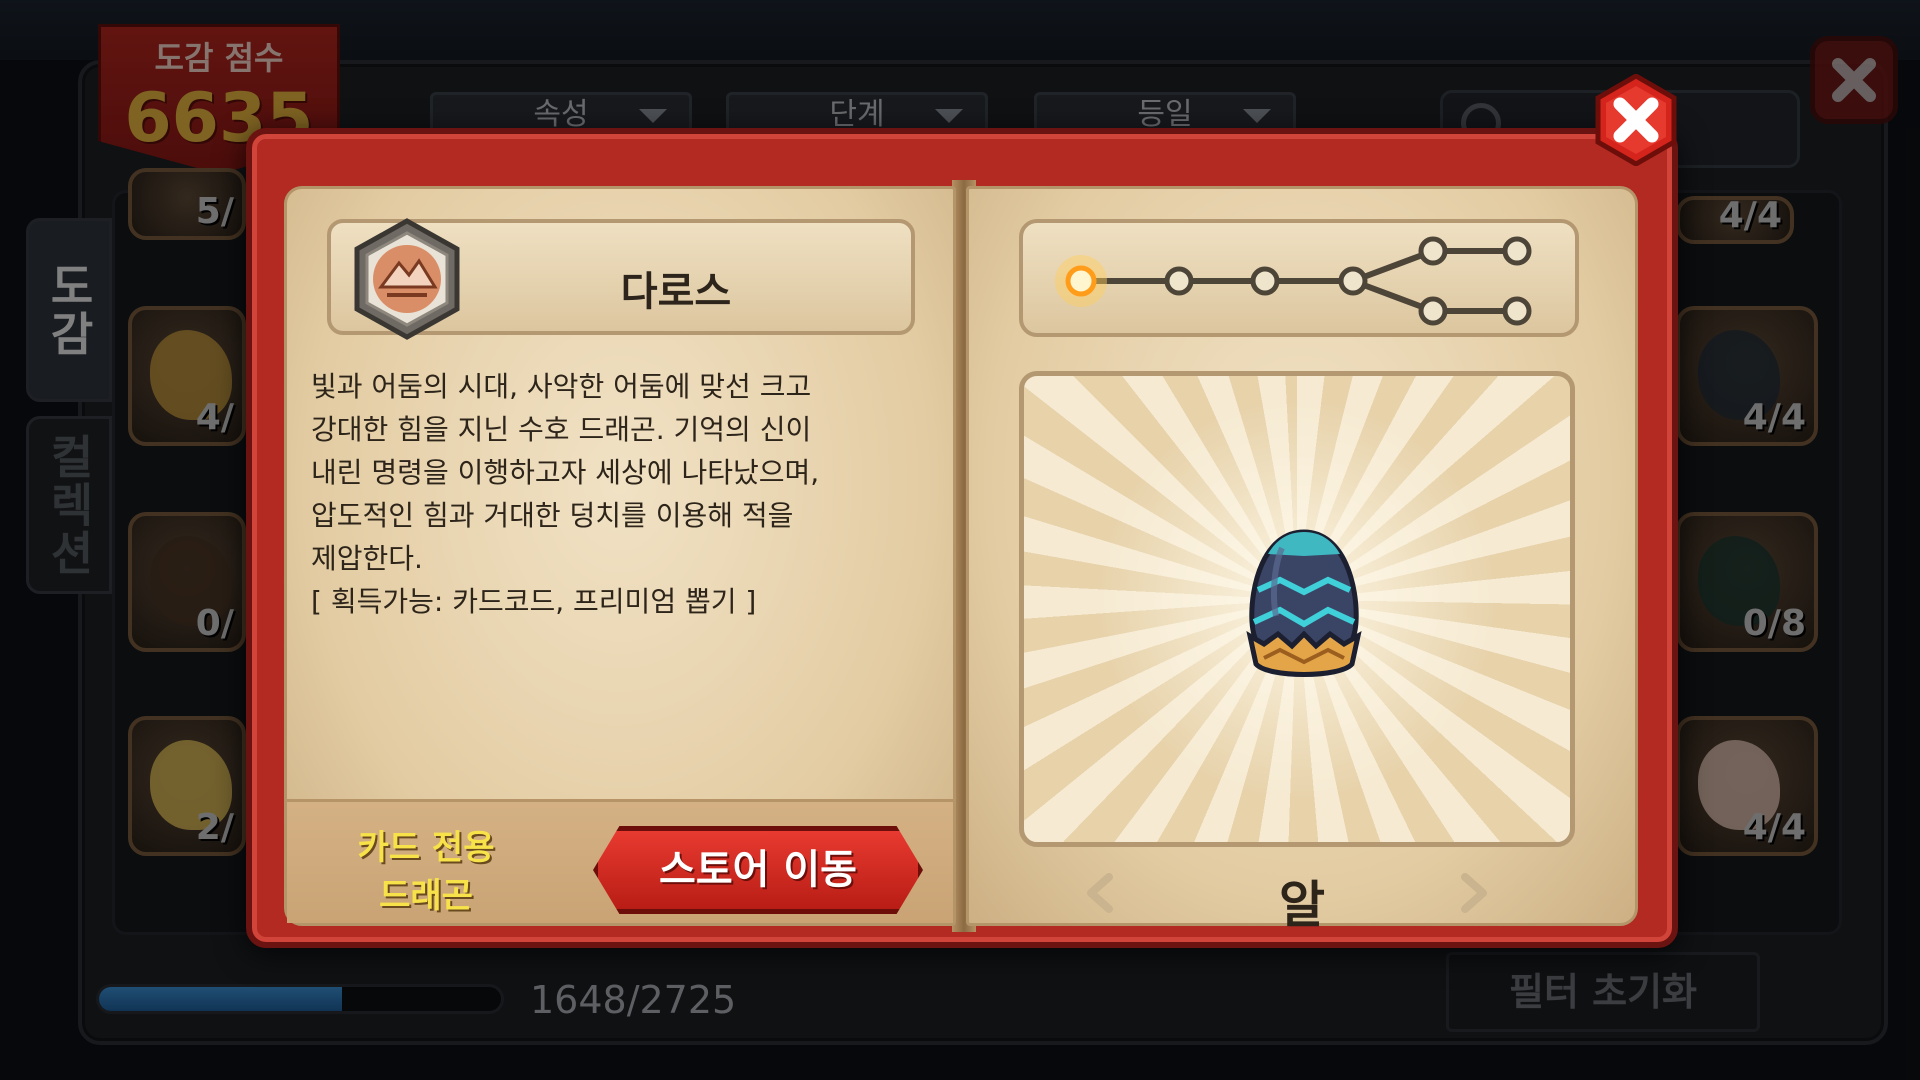 Image resolution: width=1920 pixels, height=1080 pixels. I want to click on dragon-image-frame, so click(1297, 609).